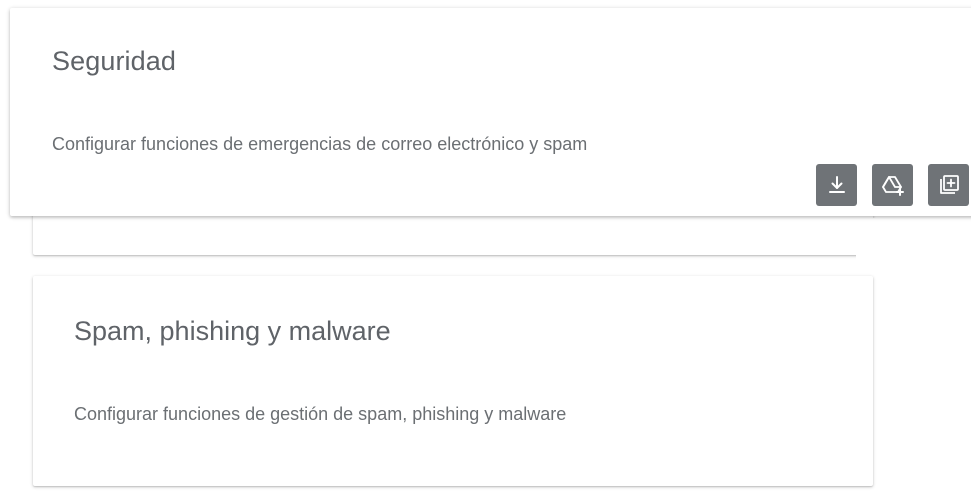  I want to click on add-to-drive-button, so click(892, 185).